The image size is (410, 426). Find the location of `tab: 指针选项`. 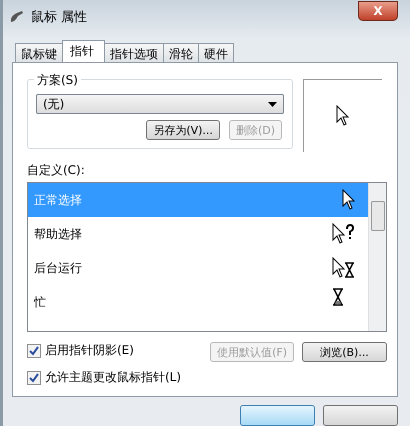

tab: 指针选项 is located at coordinates (134, 52).